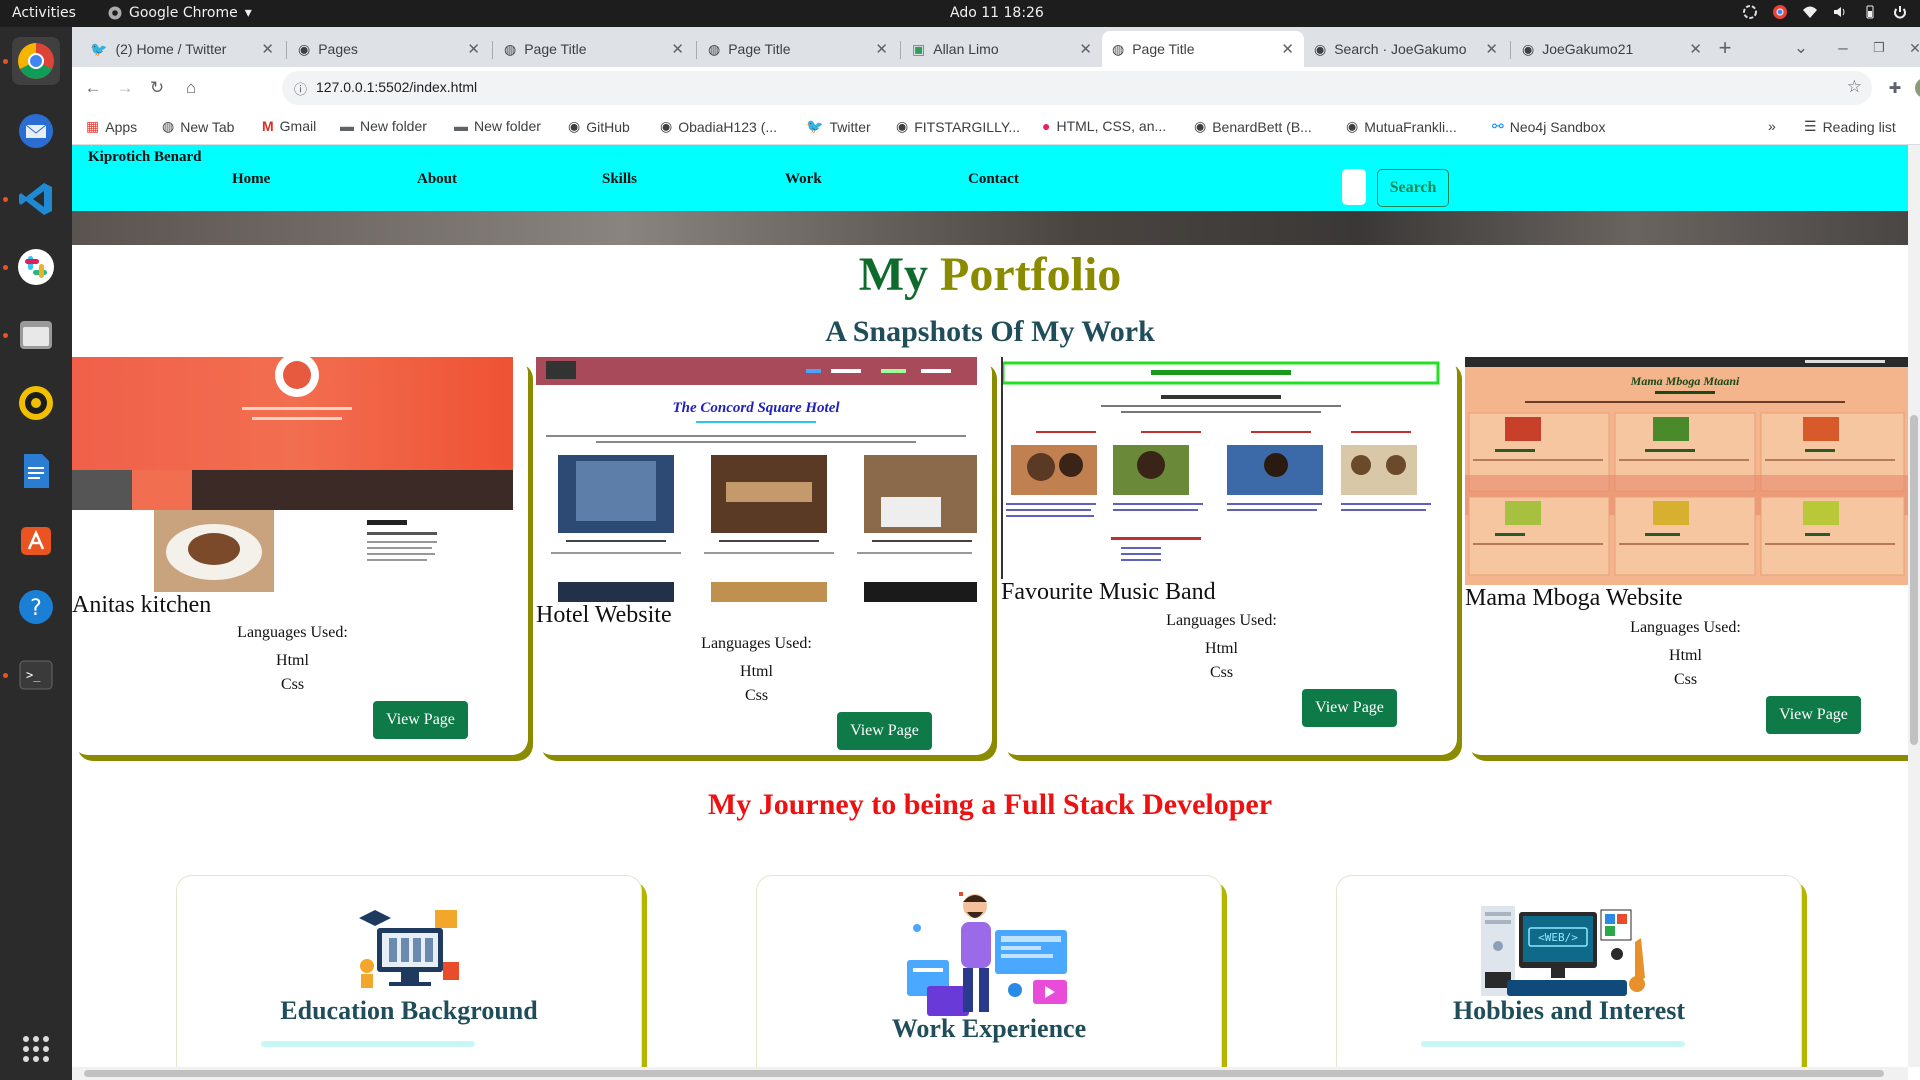 The image size is (1920, 1080). I want to click on site-brand: Kiprotich Benard, so click(144, 157).